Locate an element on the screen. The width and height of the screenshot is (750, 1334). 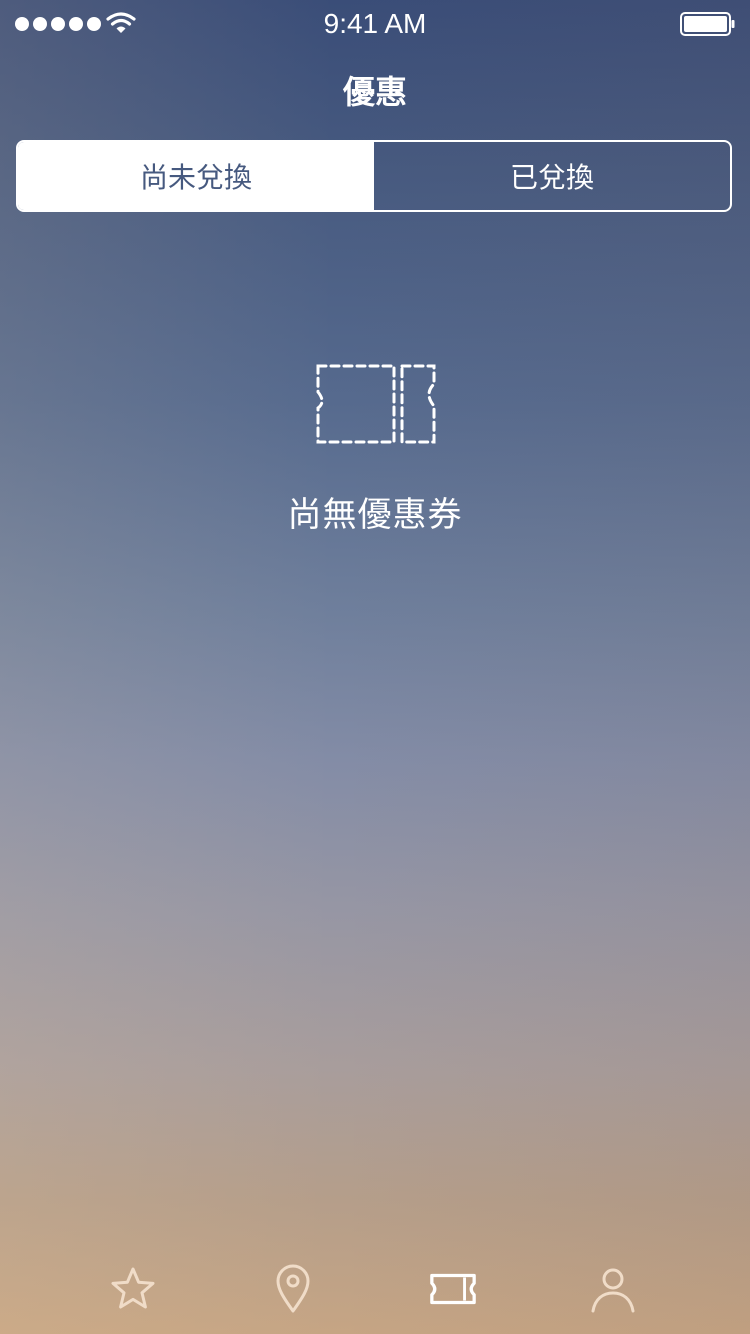
tab-coupons is located at coordinates (453, 1289).